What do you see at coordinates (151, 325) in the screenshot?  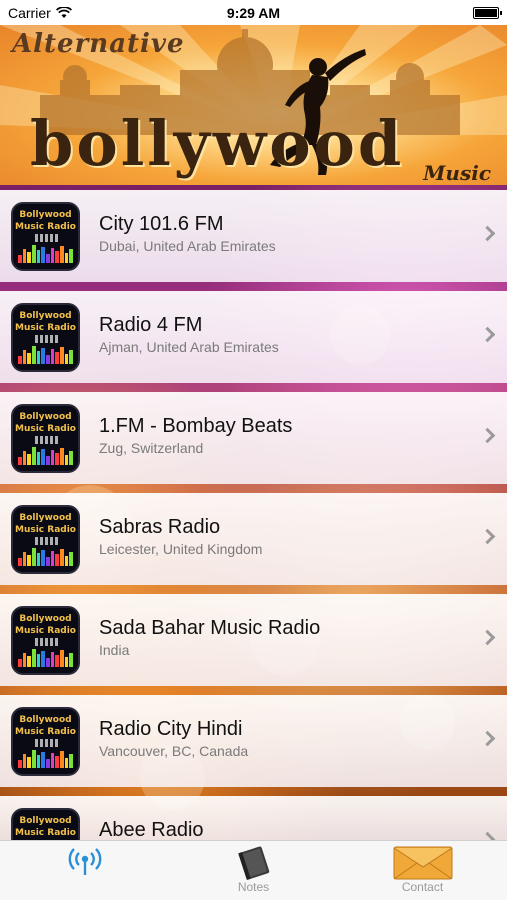 I see `station-name: Radio 4 FM` at bounding box center [151, 325].